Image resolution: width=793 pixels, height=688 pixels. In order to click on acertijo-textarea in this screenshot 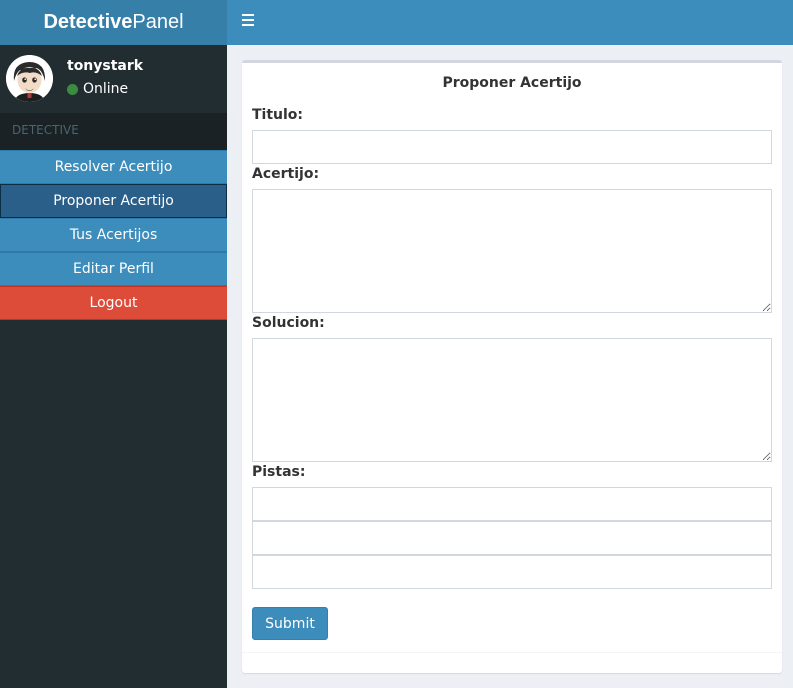, I will do `click(512, 251)`.